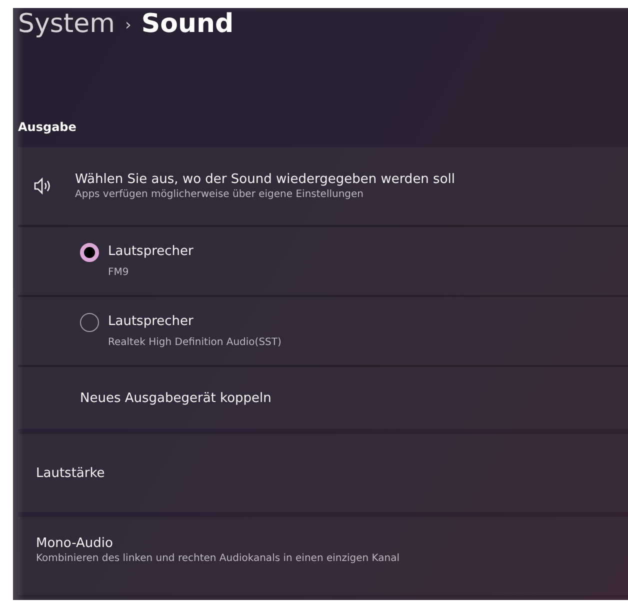 The image size is (628, 604). Describe the element at coordinates (265, 179) in the screenshot. I see `setting-title: Wählen Sie aus, wo der Sound wiedergegeben werden soll` at that location.